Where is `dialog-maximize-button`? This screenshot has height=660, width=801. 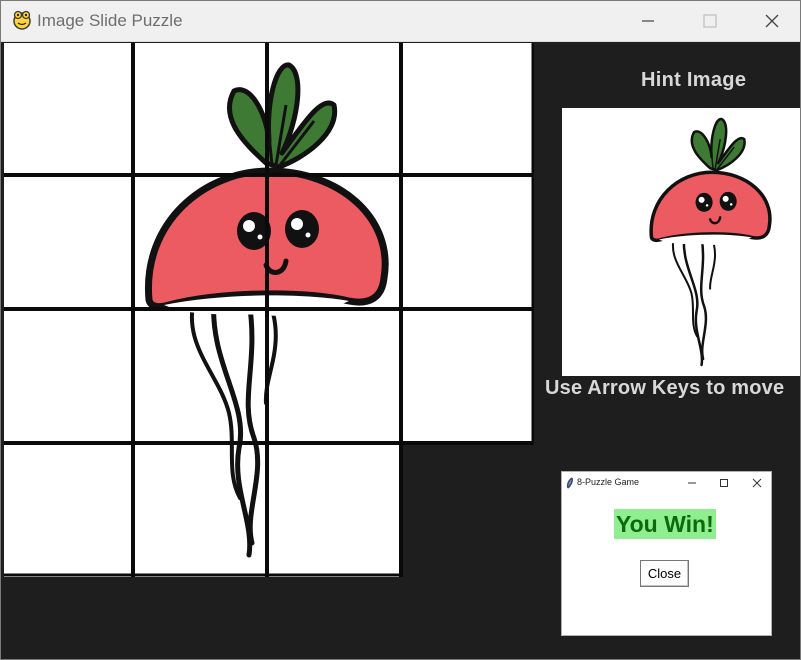
dialog-maximize-button is located at coordinates (724, 483).